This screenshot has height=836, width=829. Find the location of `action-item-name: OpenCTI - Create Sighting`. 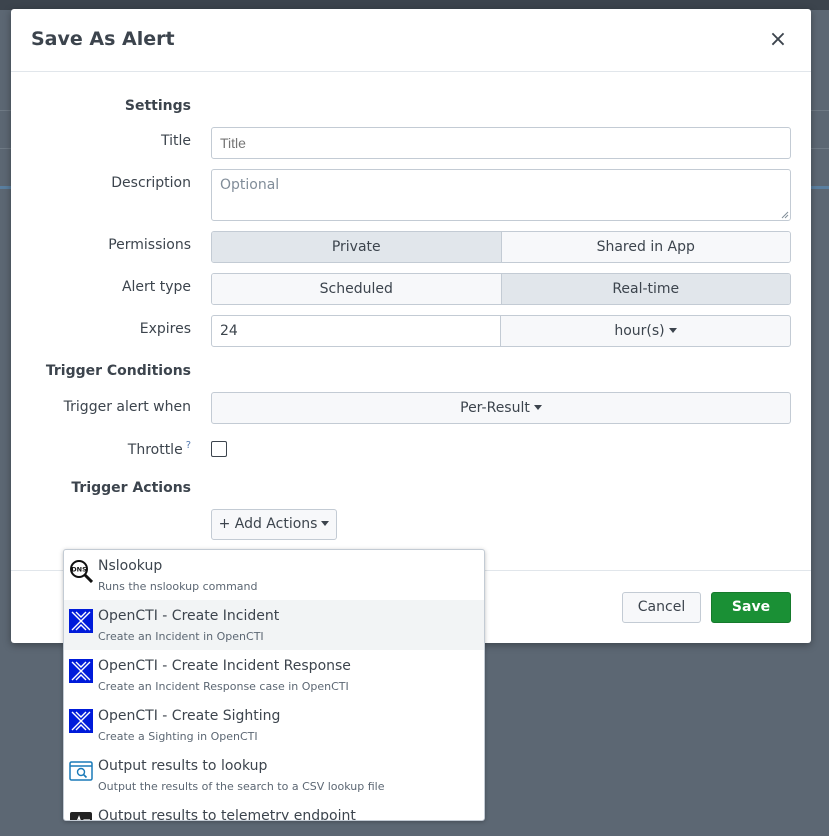

action-item-name: OpenCTI - Create Sighting is located at coordinates (189, 716).